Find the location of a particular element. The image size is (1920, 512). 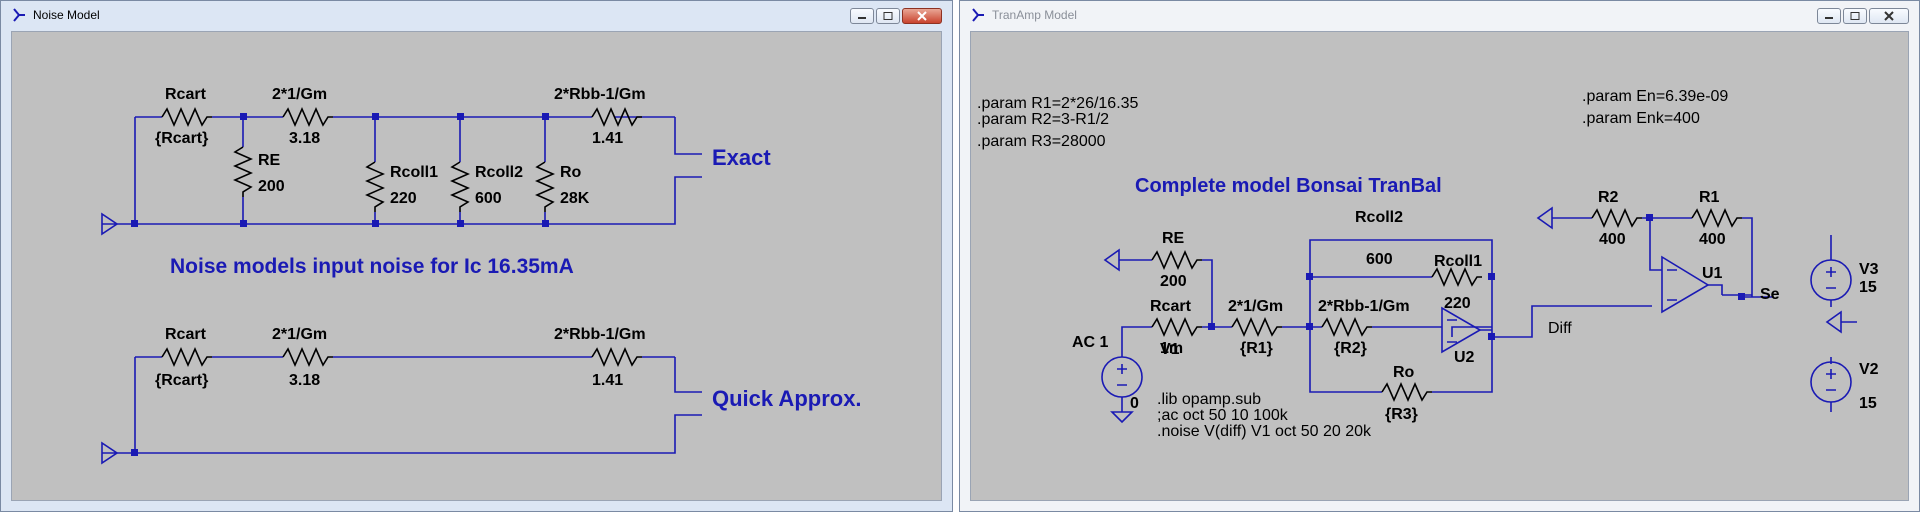

u2-label: U2 is located at coordinates (1464, 357).